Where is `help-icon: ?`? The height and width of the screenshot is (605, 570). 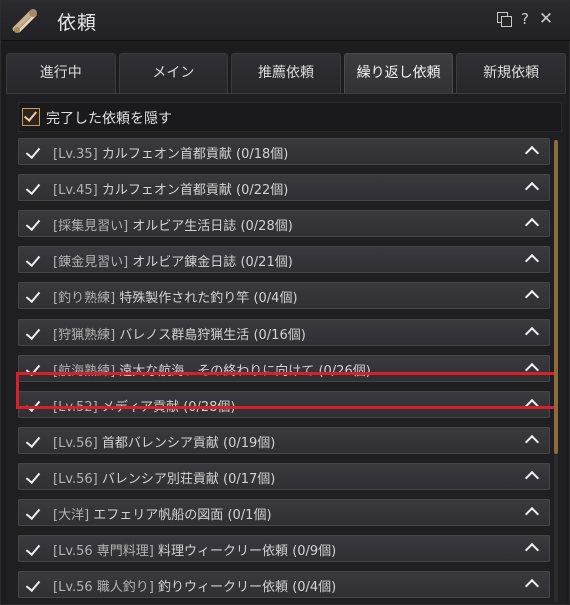
help-icon: ? is located at coordinates (525, 19).